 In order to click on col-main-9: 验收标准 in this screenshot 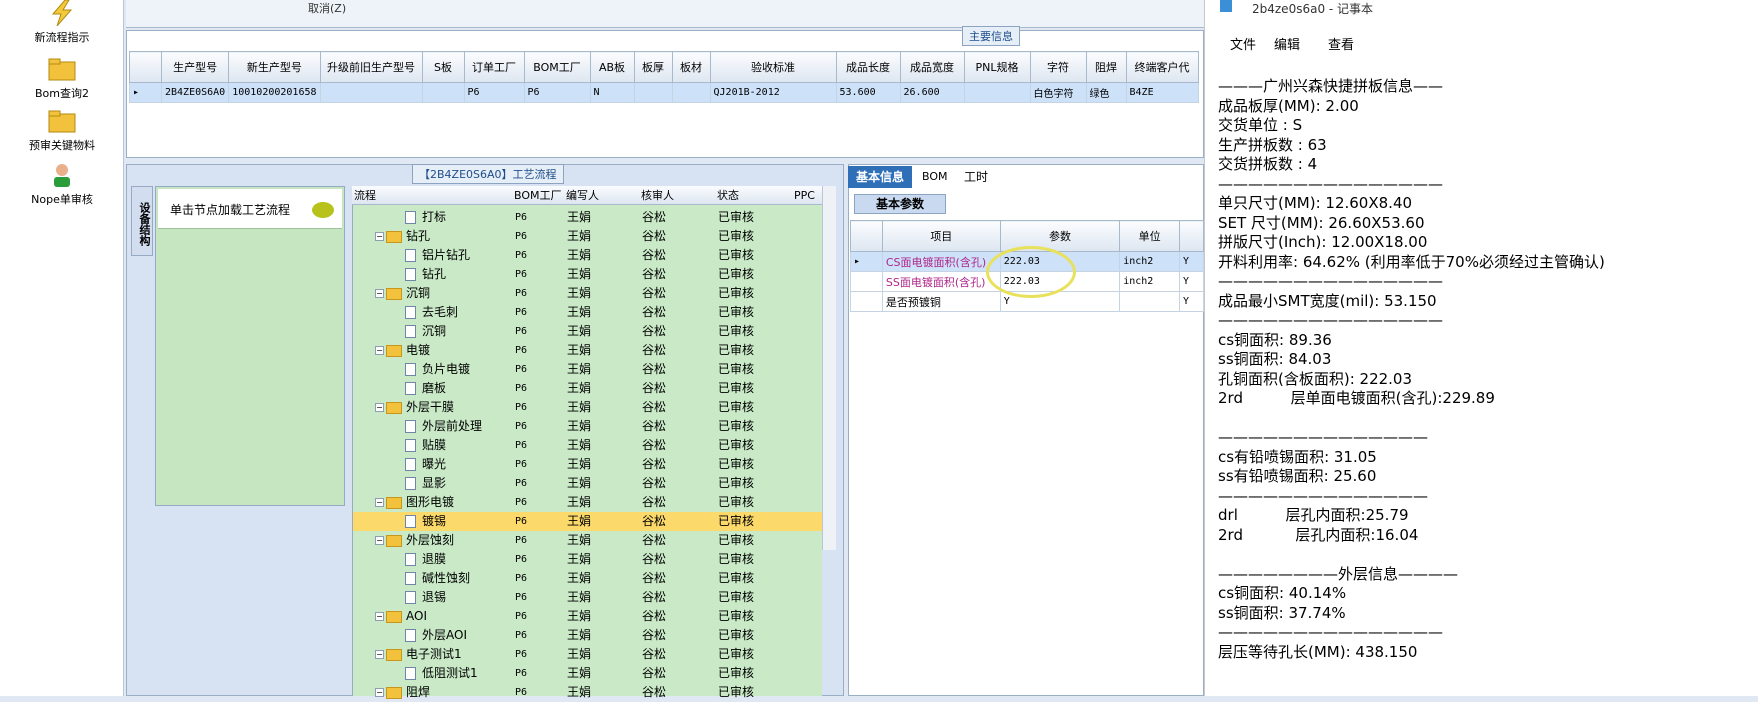, I will do `click(773, 67)`.